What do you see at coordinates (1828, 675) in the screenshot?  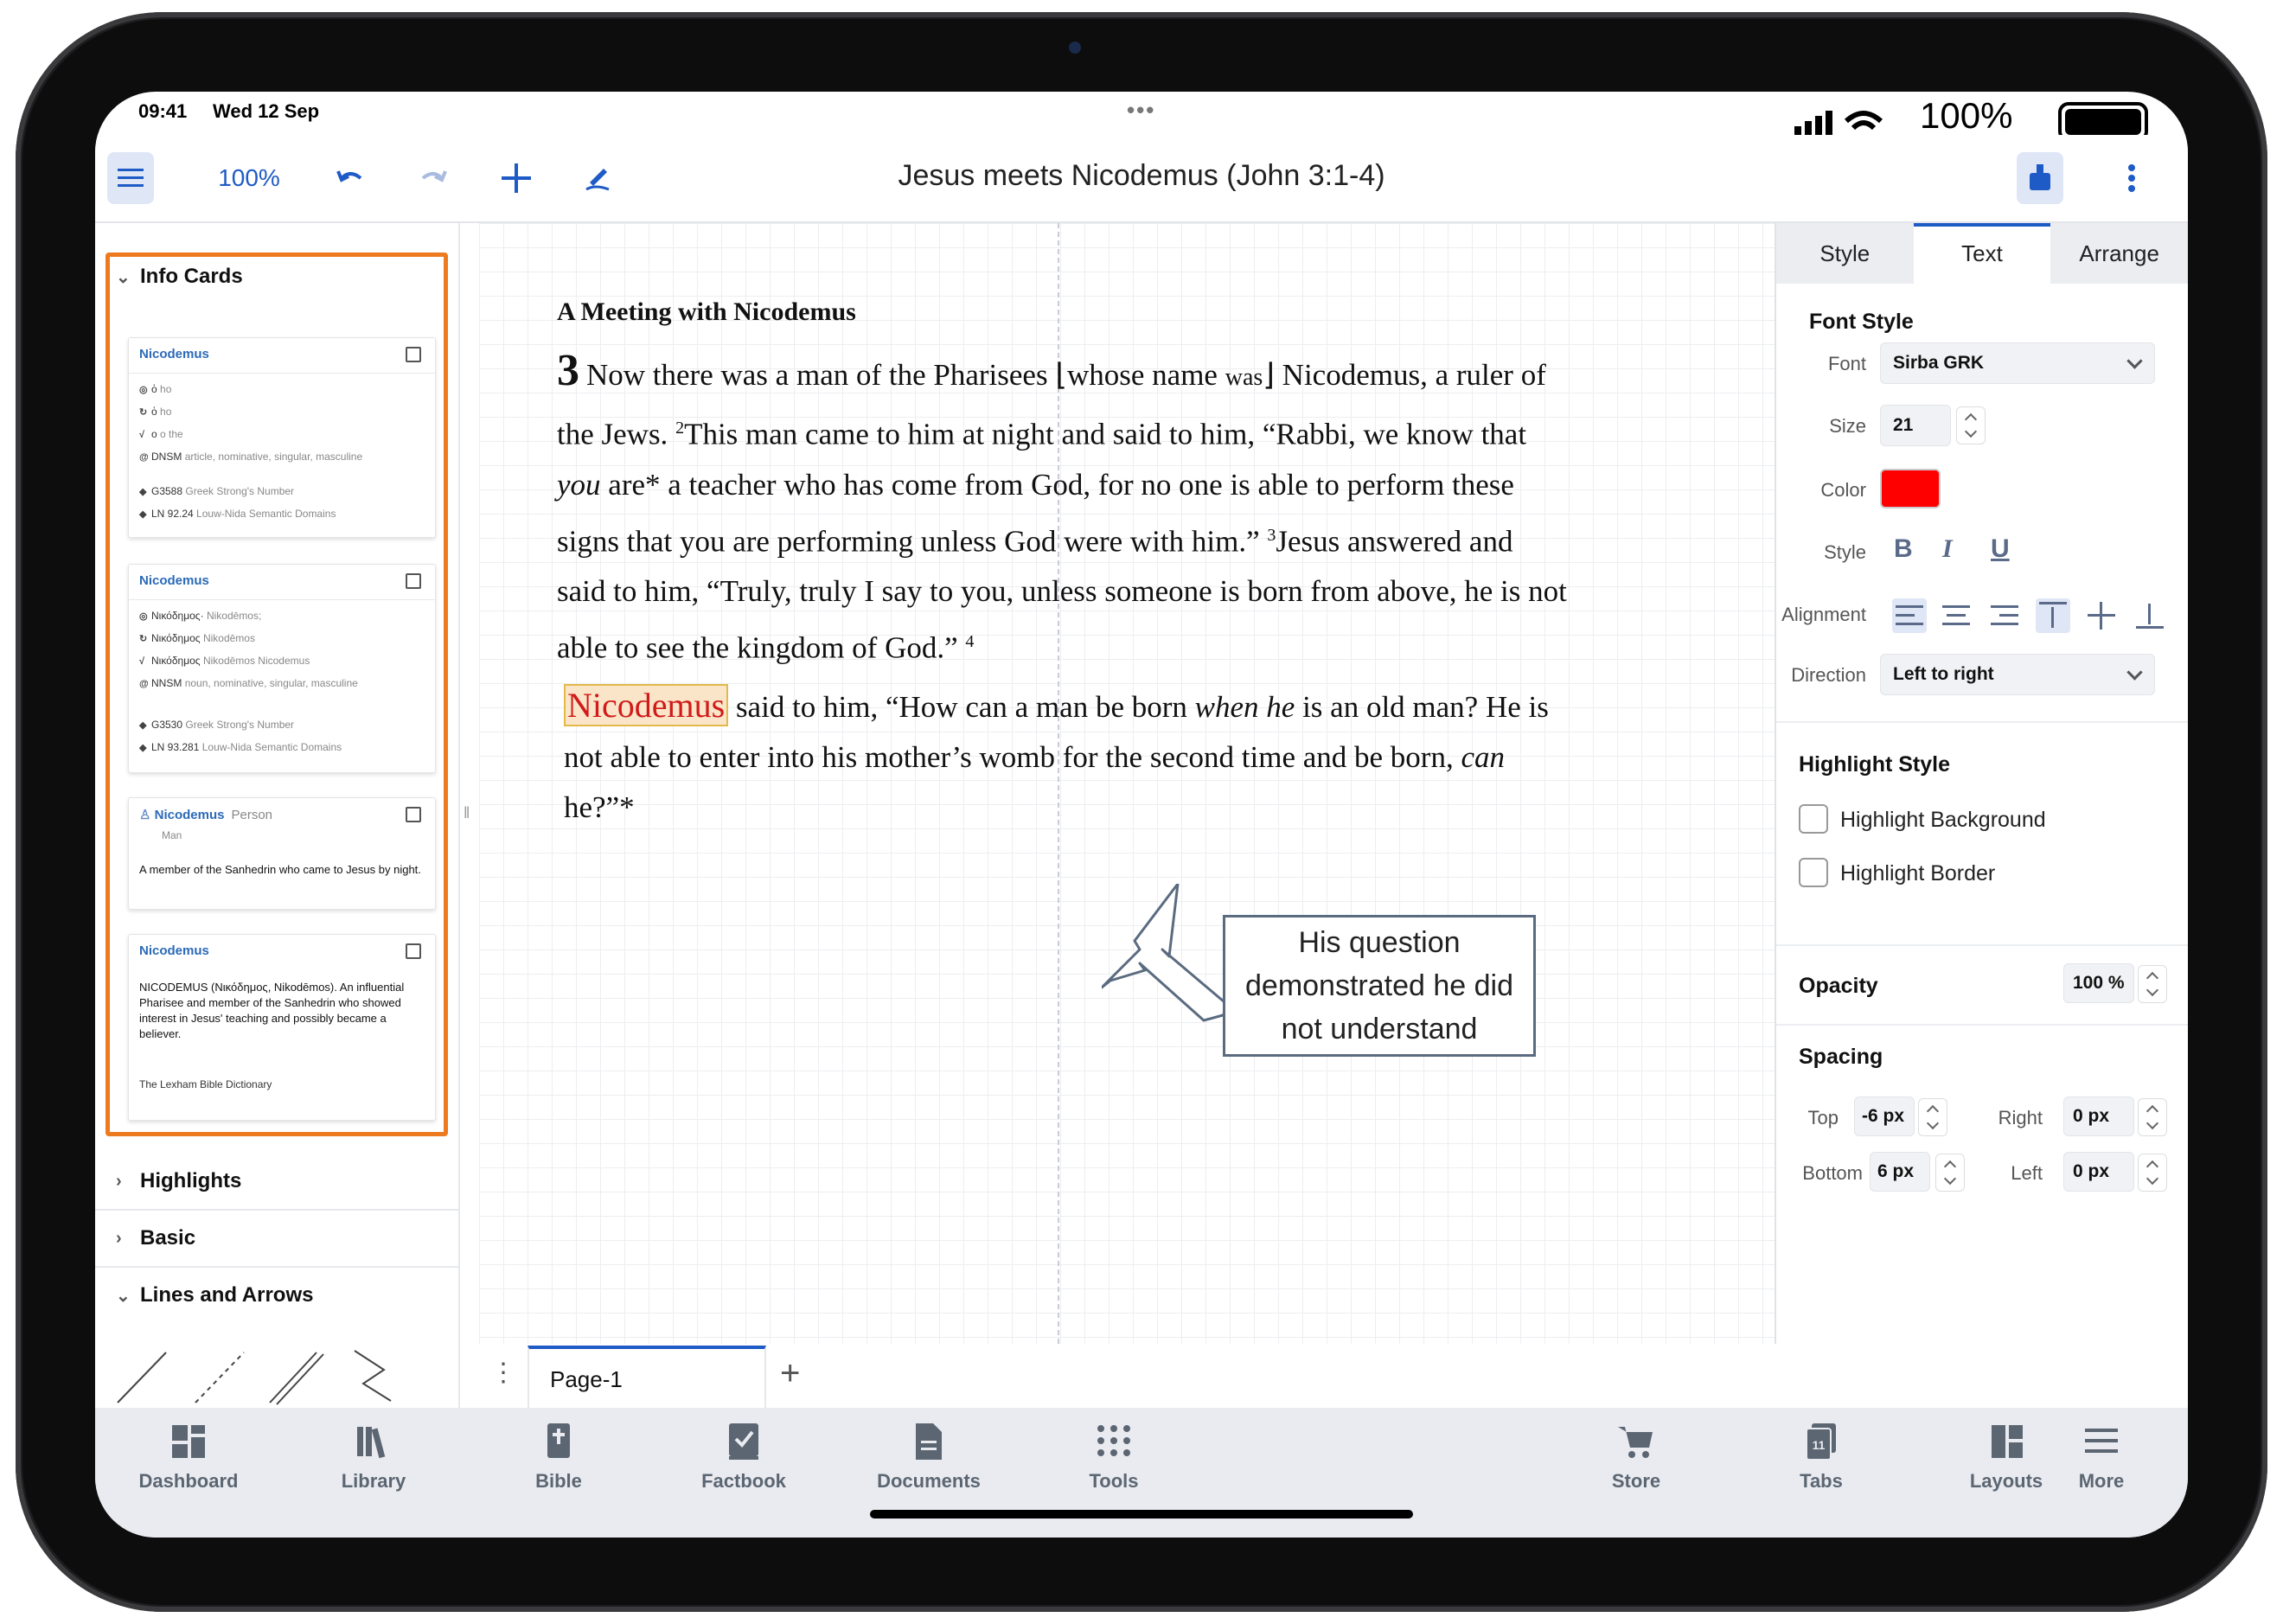 I see `direction-label: Direction` at bounding box center [1828, 675].